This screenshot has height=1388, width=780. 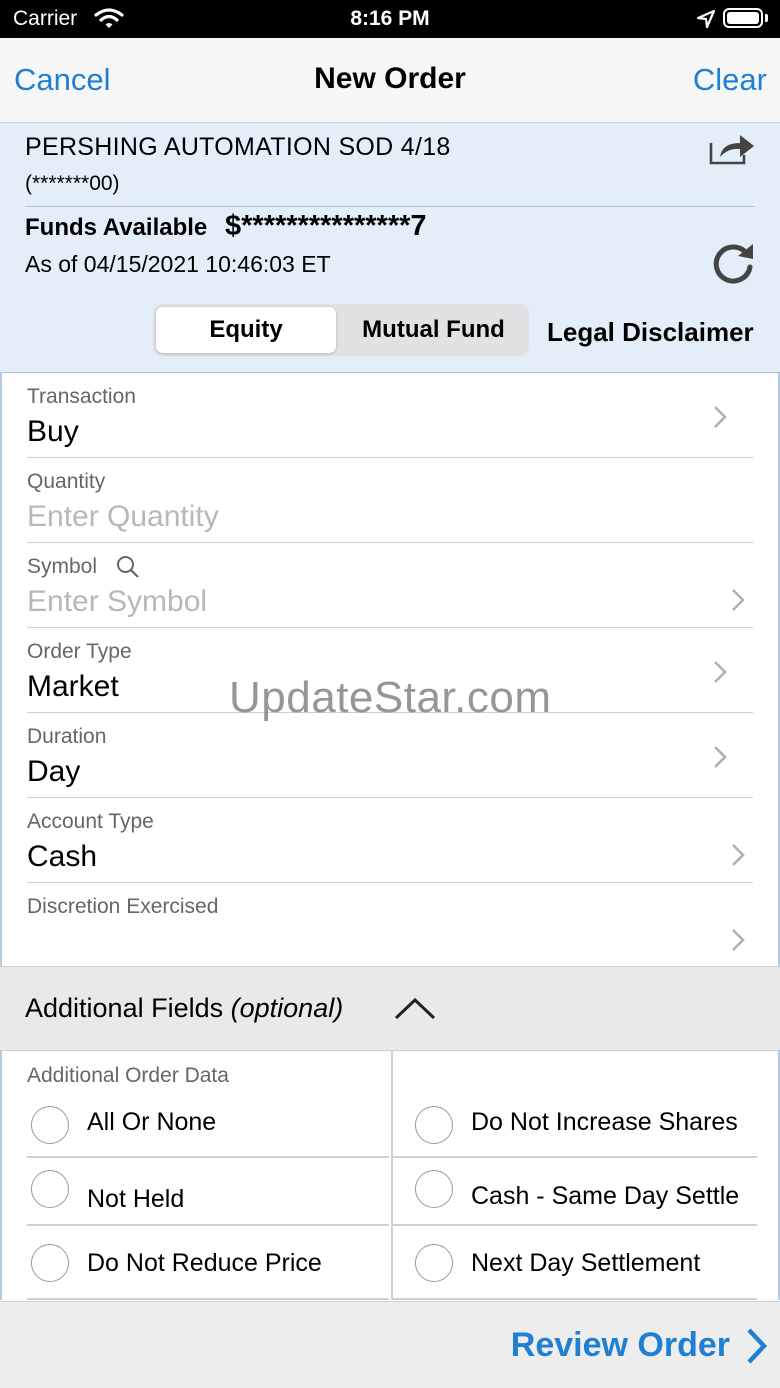 What do you see at coordinates (706, 21) in the screenshot?
I see `location-arrow-icon` at bounding box center [706, 21].